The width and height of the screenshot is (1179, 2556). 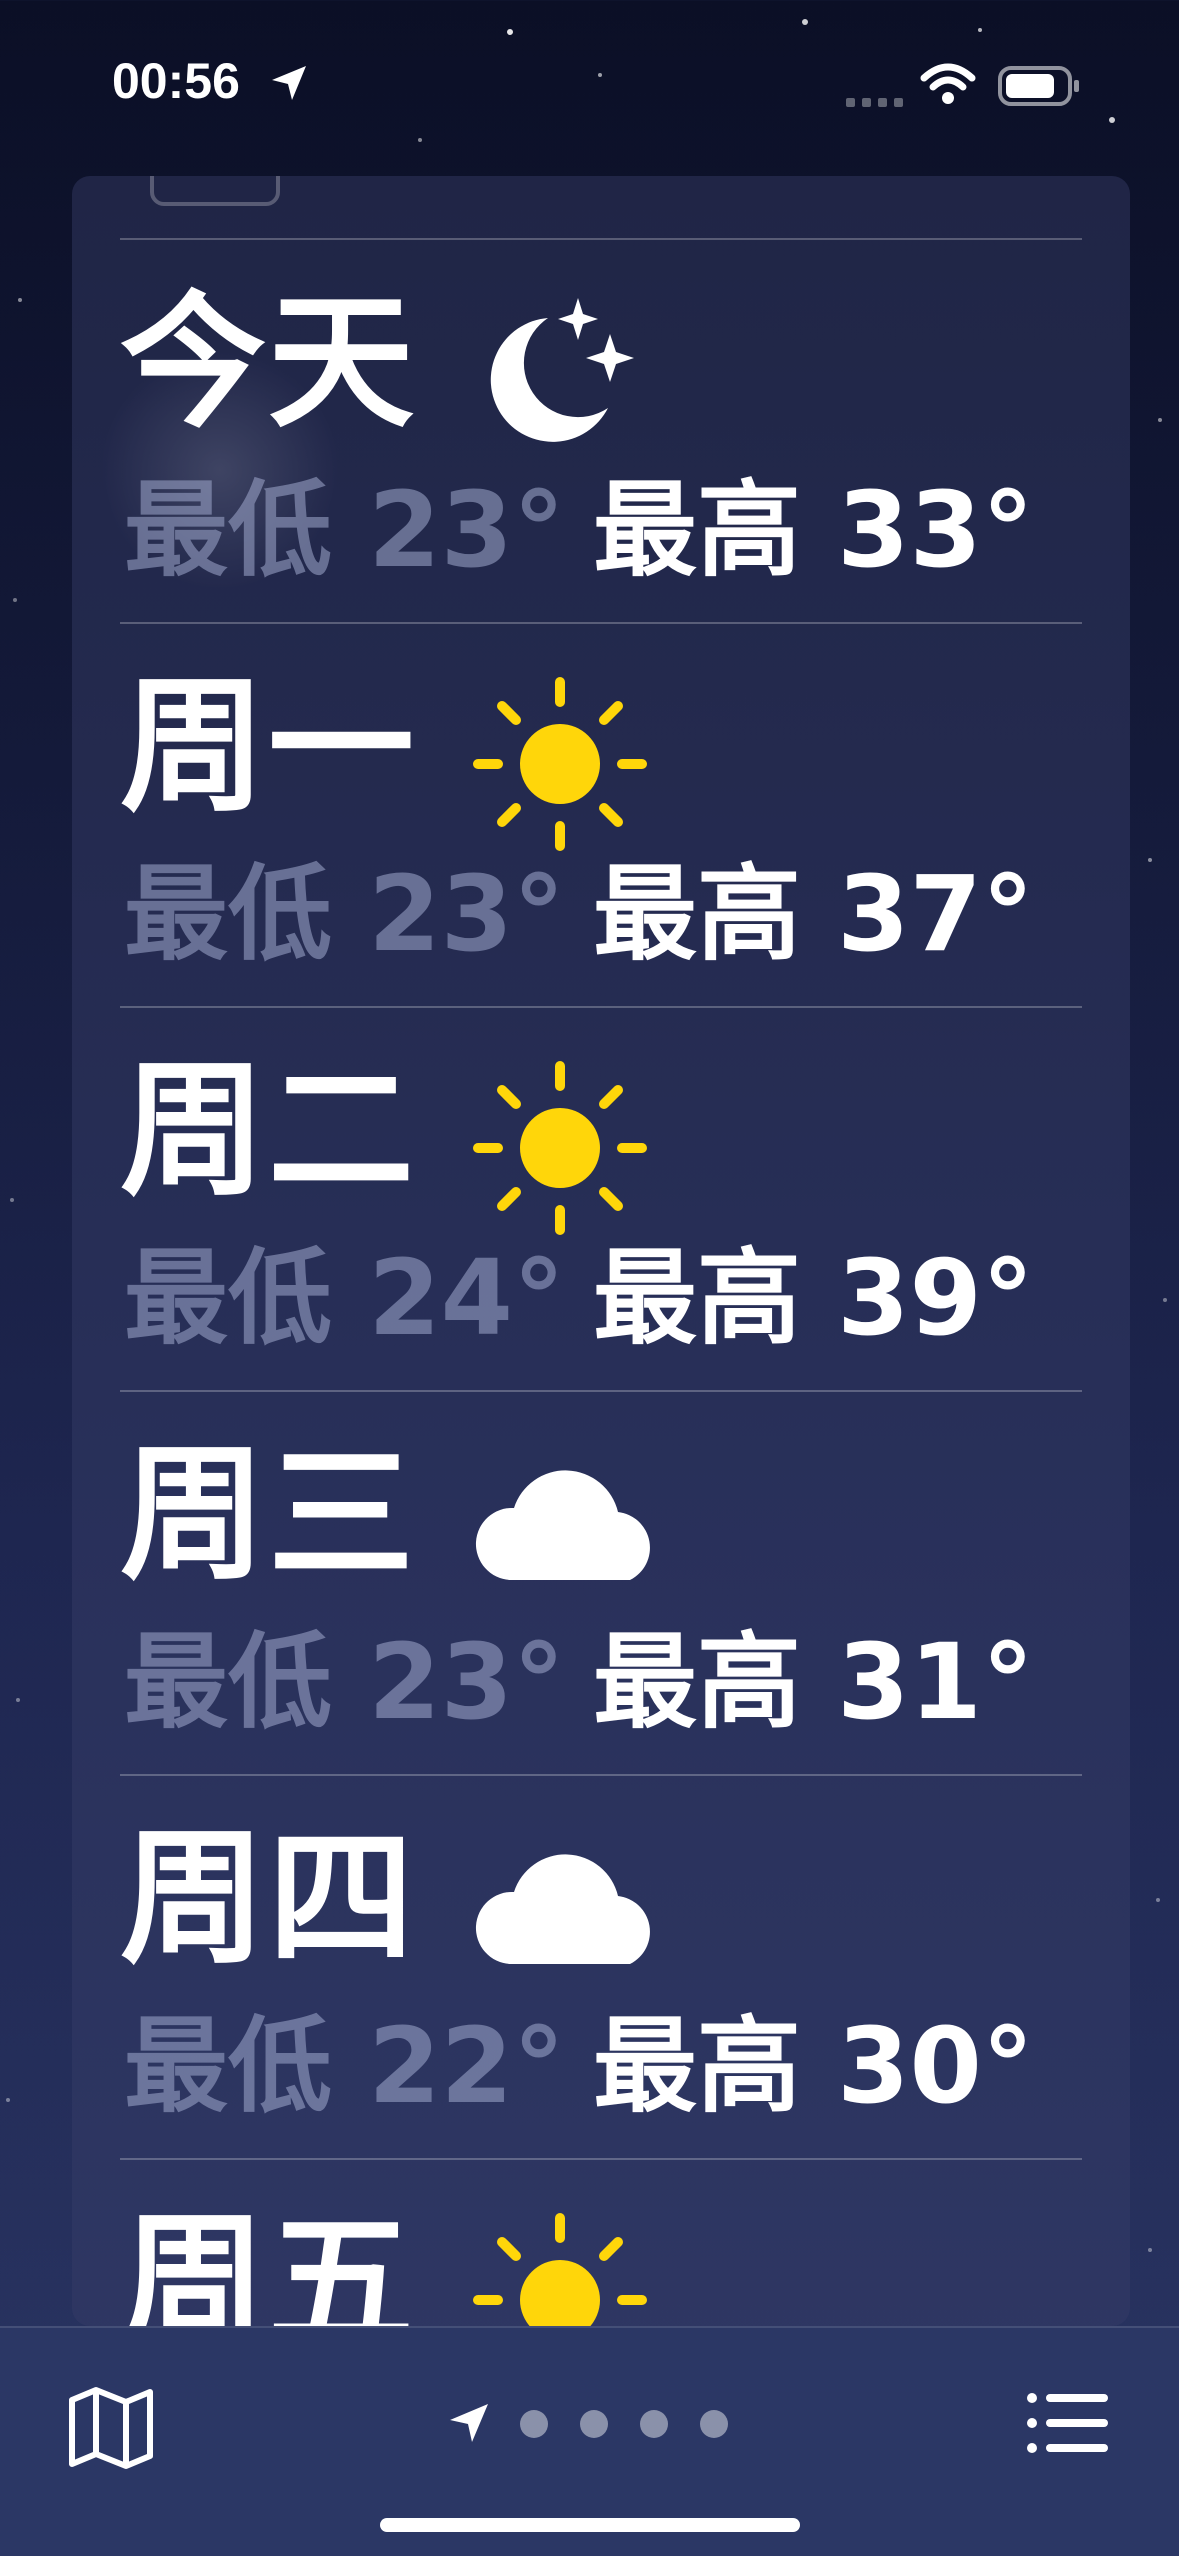 I want to click on forecast-row-tuesday: 周二 最低 24° 最高 39°, so click(x=601, y=1199).